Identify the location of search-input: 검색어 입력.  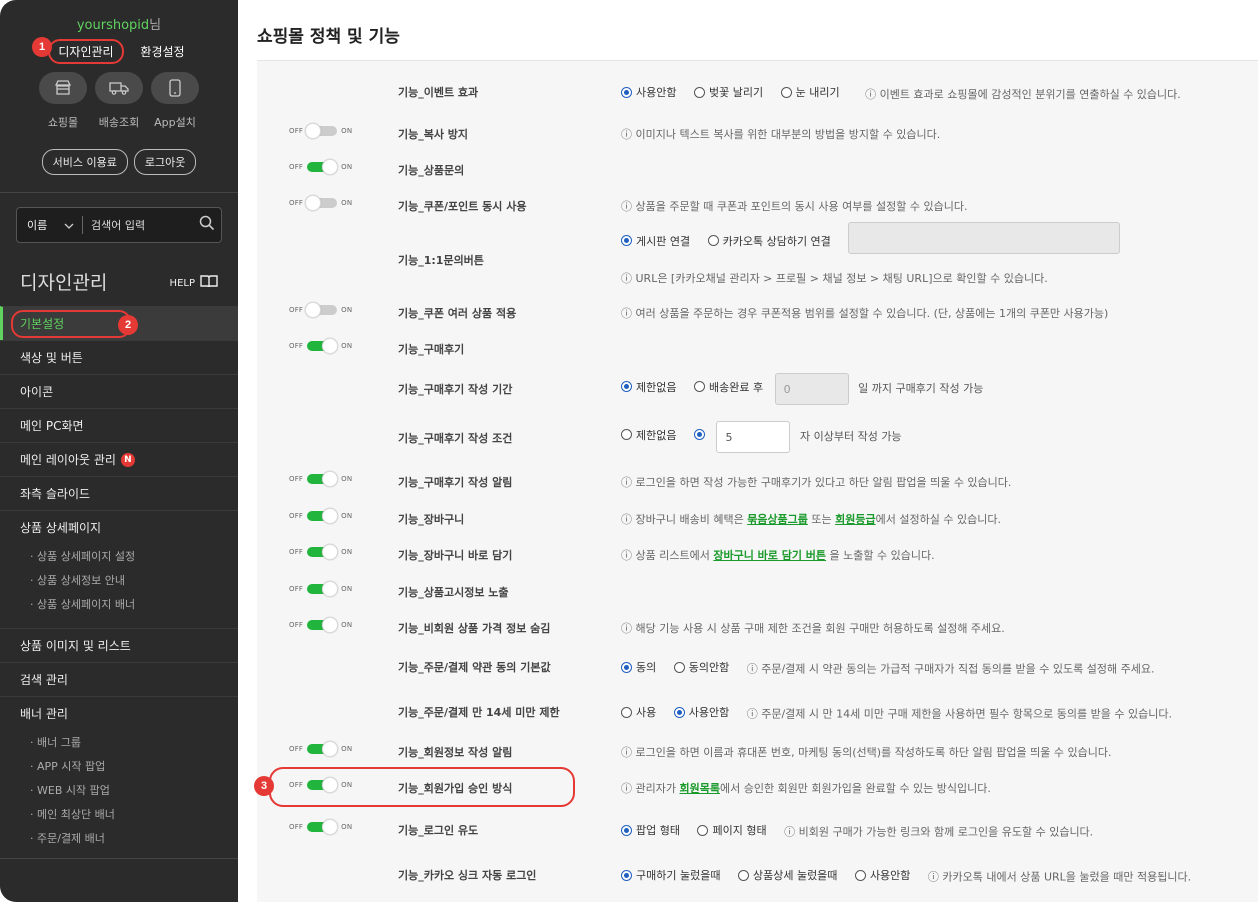
(138, 225).